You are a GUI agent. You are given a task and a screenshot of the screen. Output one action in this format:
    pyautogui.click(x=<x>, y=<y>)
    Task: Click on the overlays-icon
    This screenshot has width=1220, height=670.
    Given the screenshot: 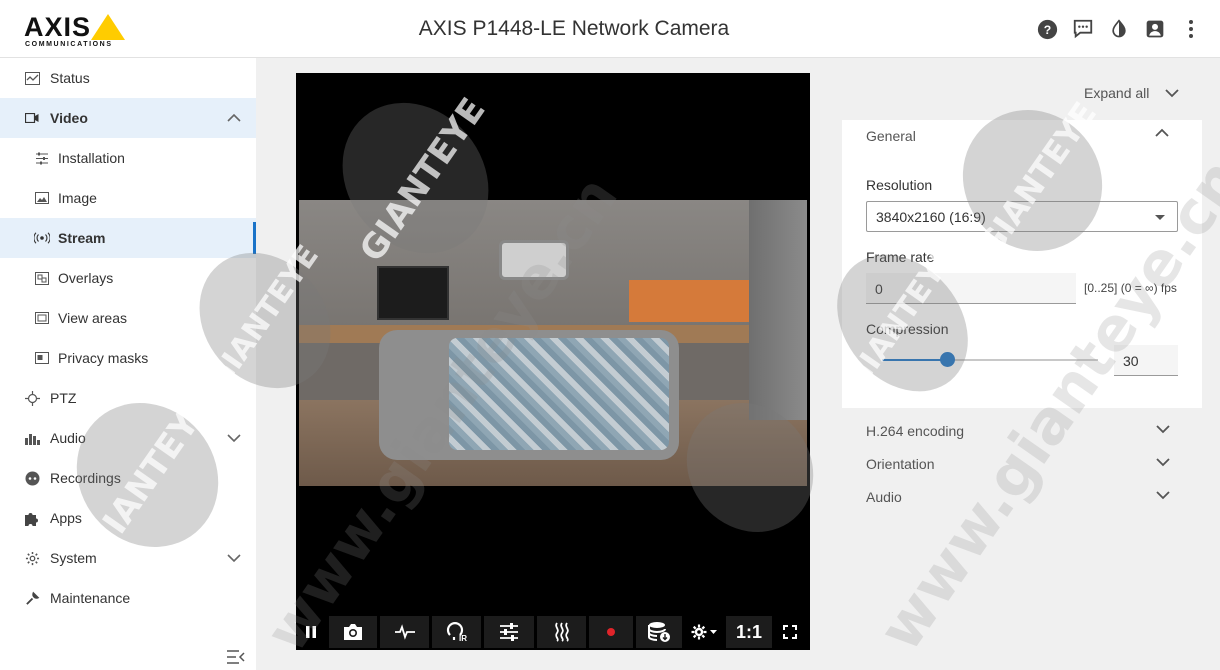 What is the action you would take?
    pyautogui.click(x=42, y=278)
    